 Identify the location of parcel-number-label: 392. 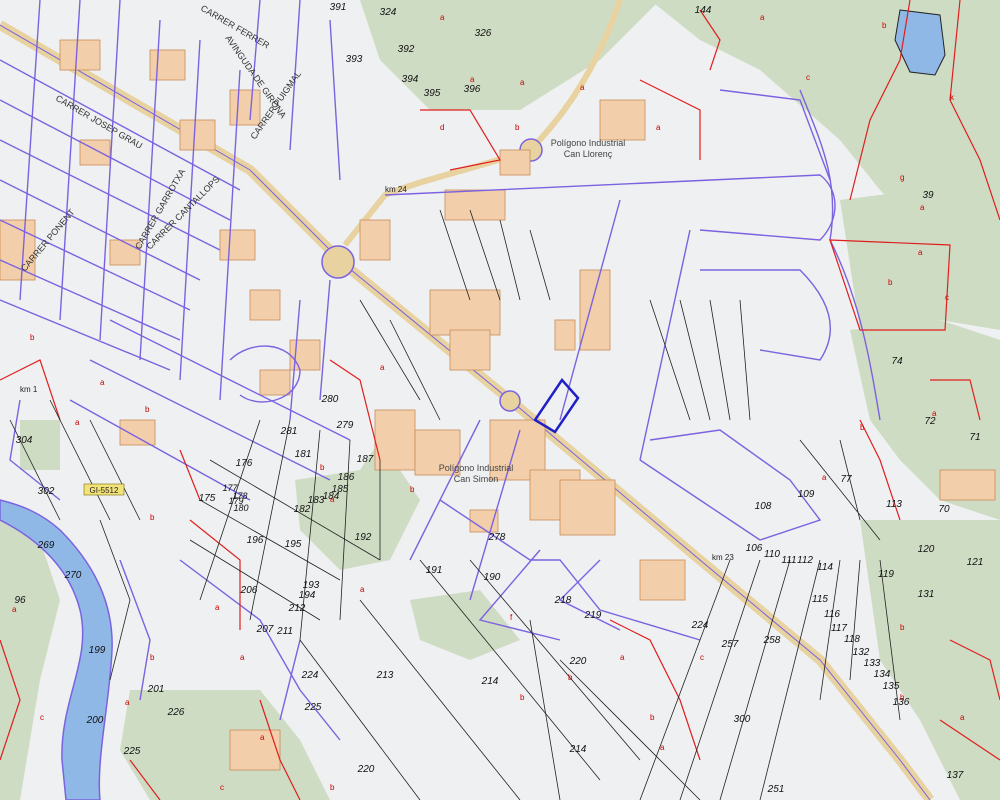
(406, 49).